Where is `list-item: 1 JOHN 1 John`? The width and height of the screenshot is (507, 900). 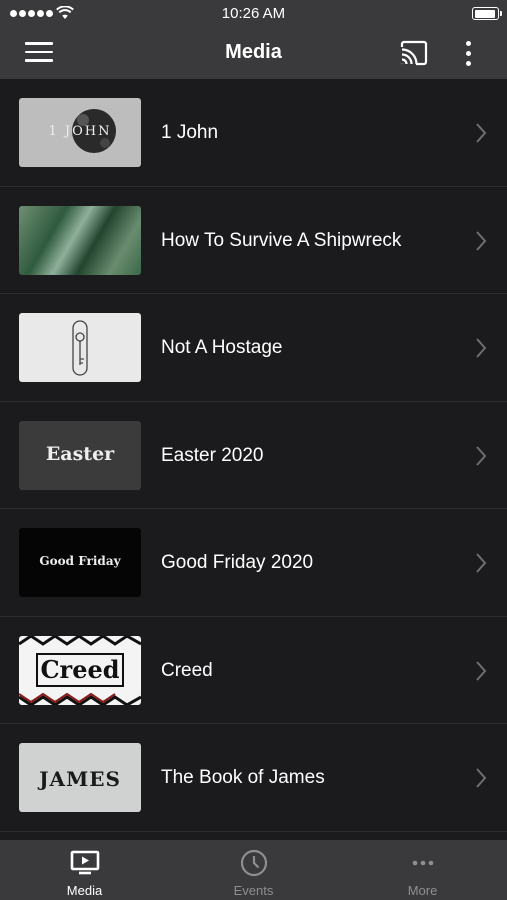
list-item: 1 JOHN 1 John is located at coordinates (253, 133).